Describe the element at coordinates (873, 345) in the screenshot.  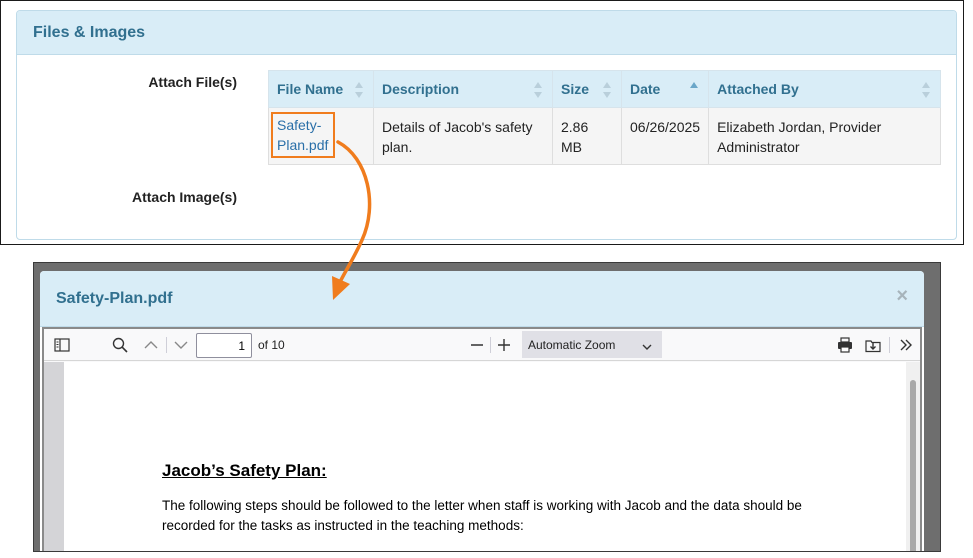
I see `download-icon` at that location.